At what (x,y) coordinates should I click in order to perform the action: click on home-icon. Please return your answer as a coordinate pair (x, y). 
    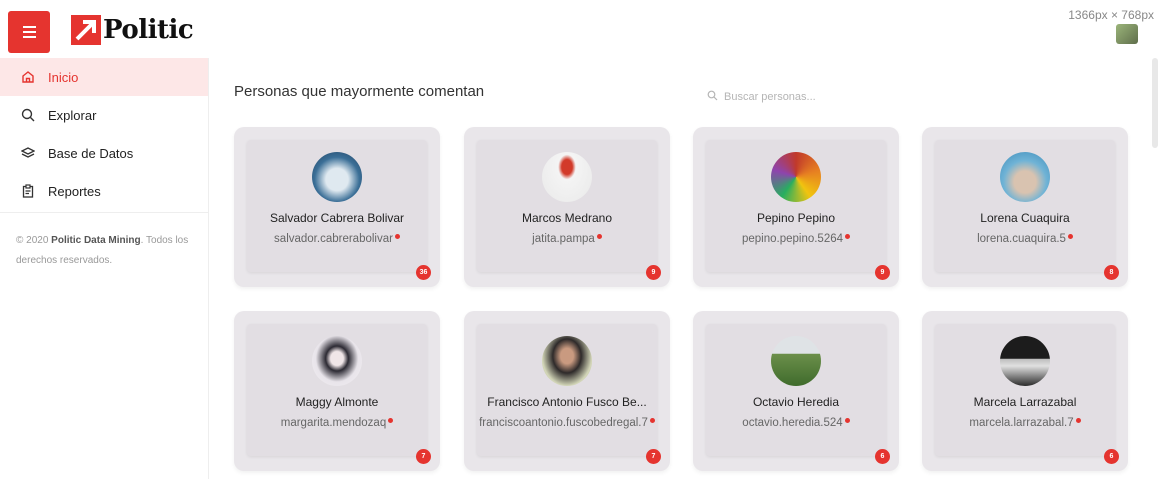
    Looking at the image, I should click on (28, 77).